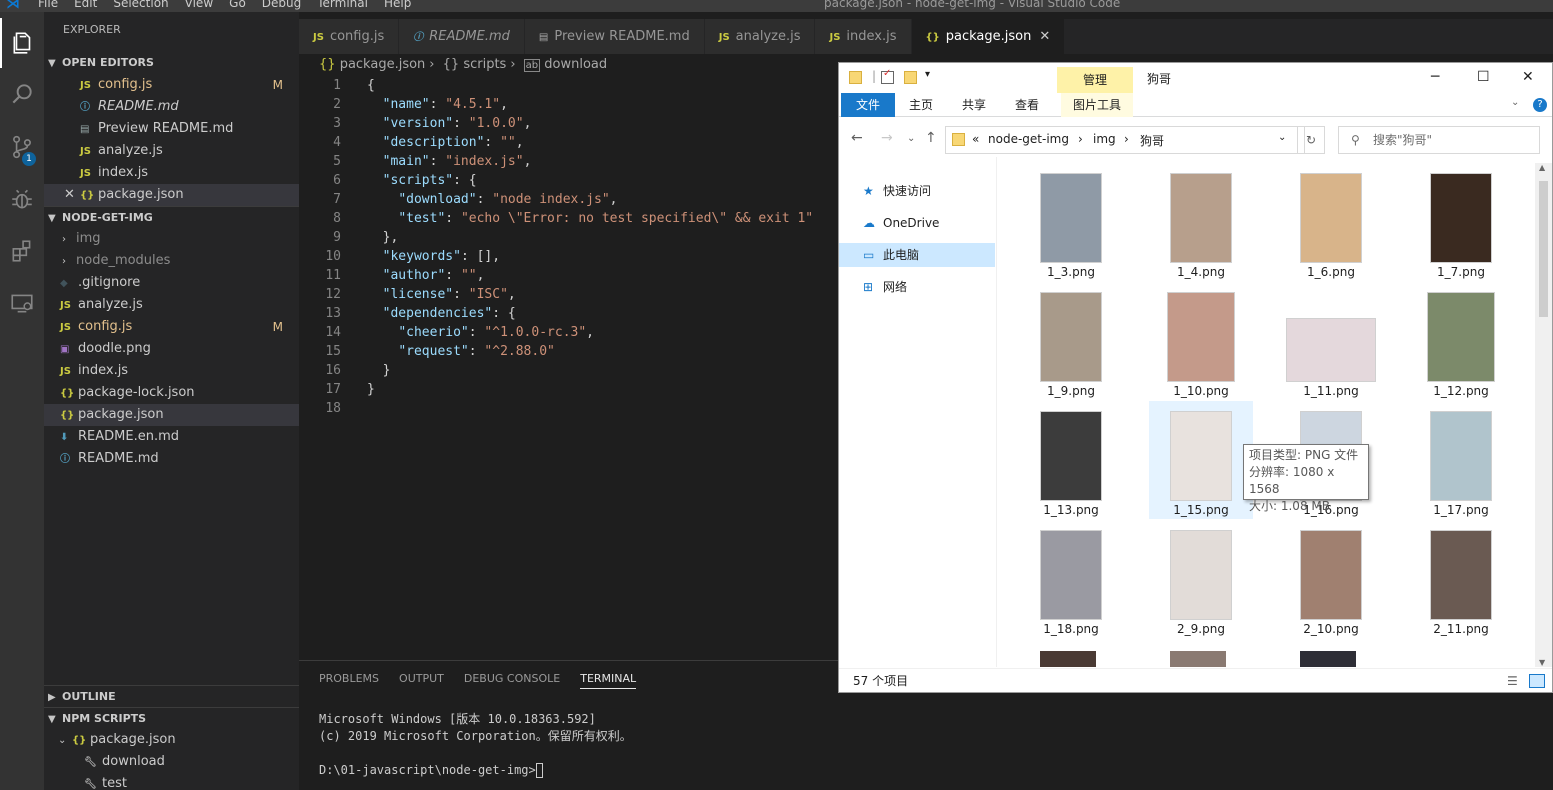 The height and width of the screenshot is (790, 1553). I want to click on scroll-down-icon: ▼, so click(1542, 662).